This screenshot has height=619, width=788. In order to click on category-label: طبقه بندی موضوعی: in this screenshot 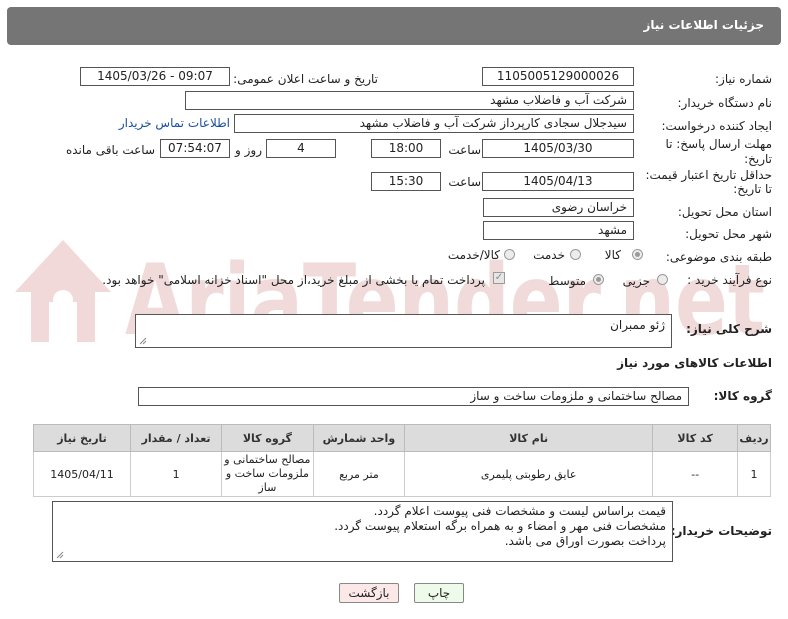, I will do `click(718, 257)`.